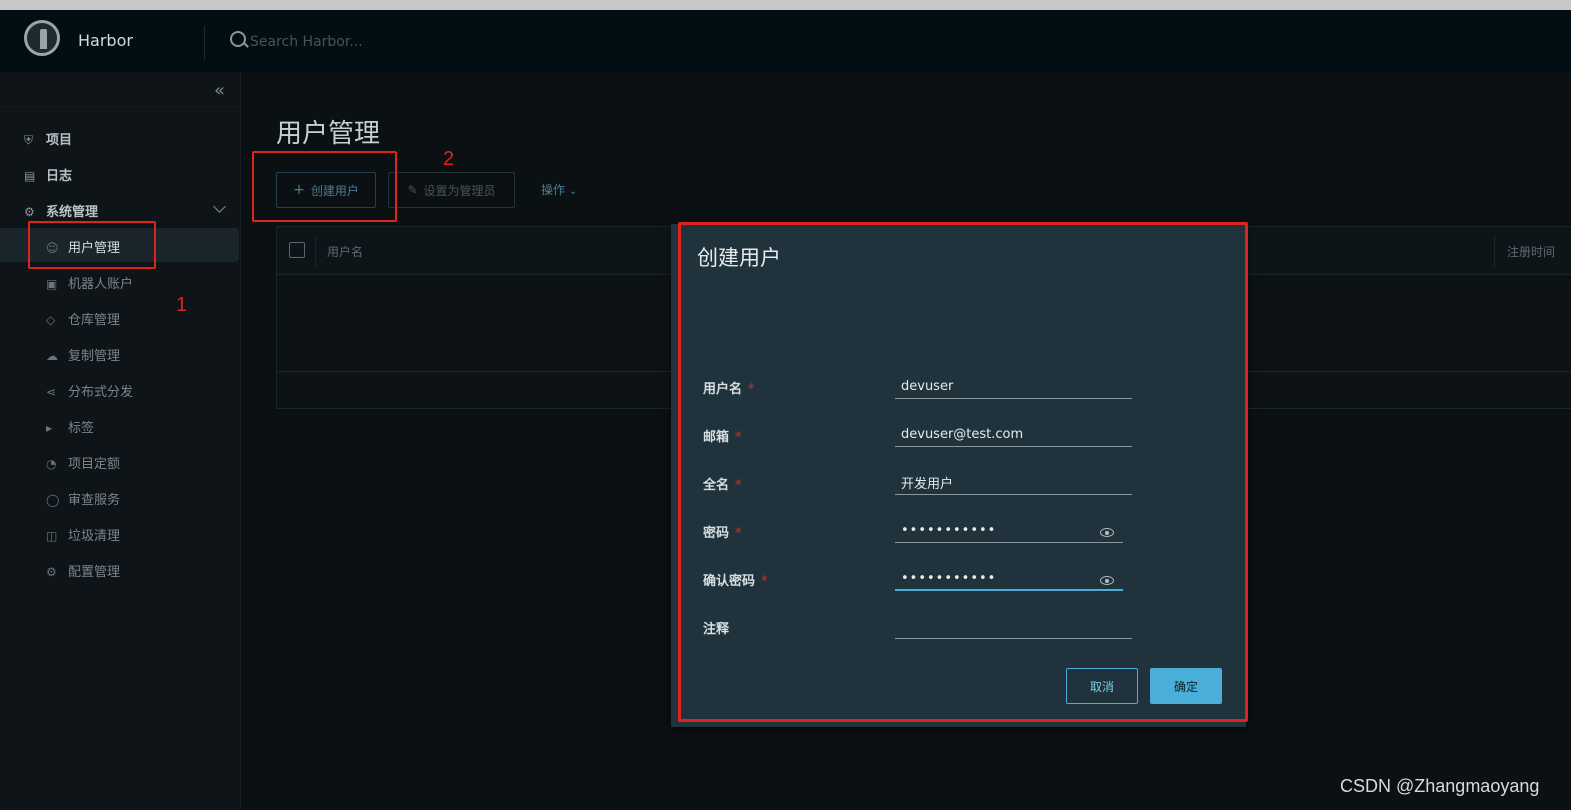 The height and width of the screenshot is (810, 1571). I want to click on projects-icon: ⛨, so click(29, 140).